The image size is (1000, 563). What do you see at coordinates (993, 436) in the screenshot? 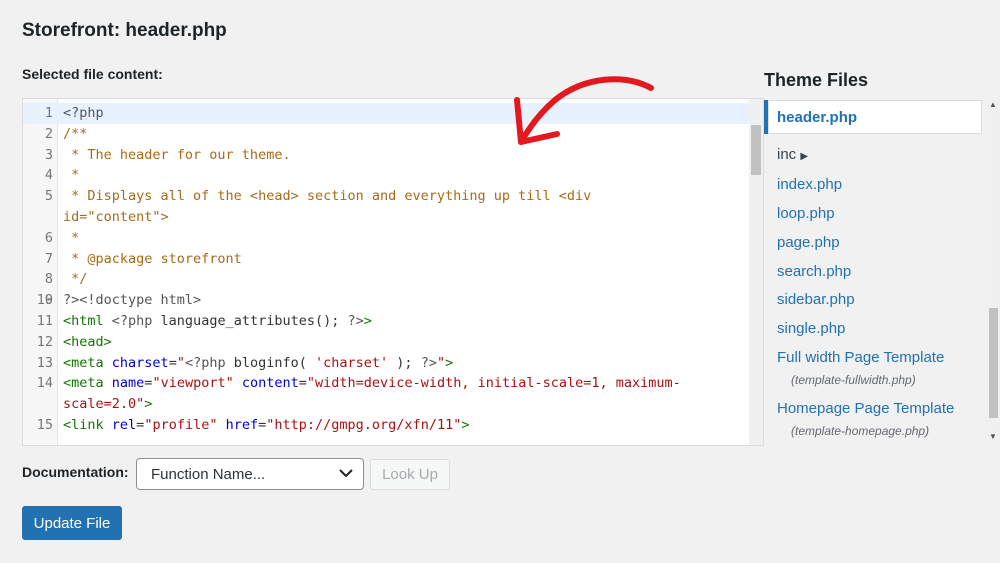
I see `scroll-down-icon: ▼` at bounding box center [993, 436].